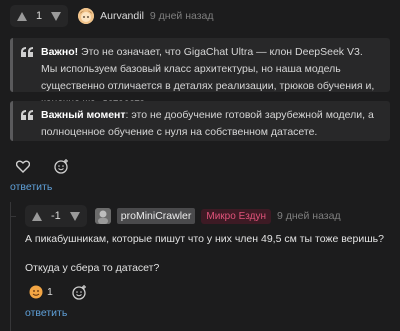  Describe the element at coordinates (83, 115) in the screenshot. I see `quote-bold: Важный момент` at that location.